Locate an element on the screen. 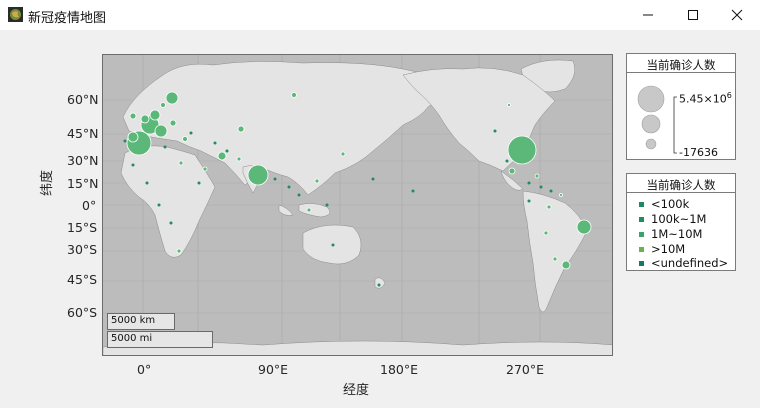 The image size is (760, 408). bubble-china is located at coordinates (294, 95).